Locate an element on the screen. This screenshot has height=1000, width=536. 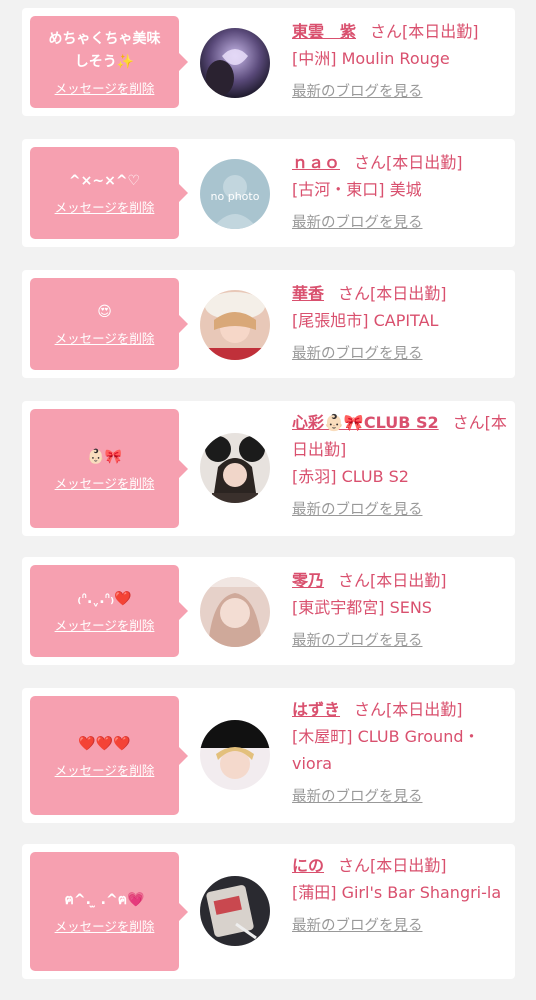
girl-name-link: はずき is located at coordinates (316, 709).